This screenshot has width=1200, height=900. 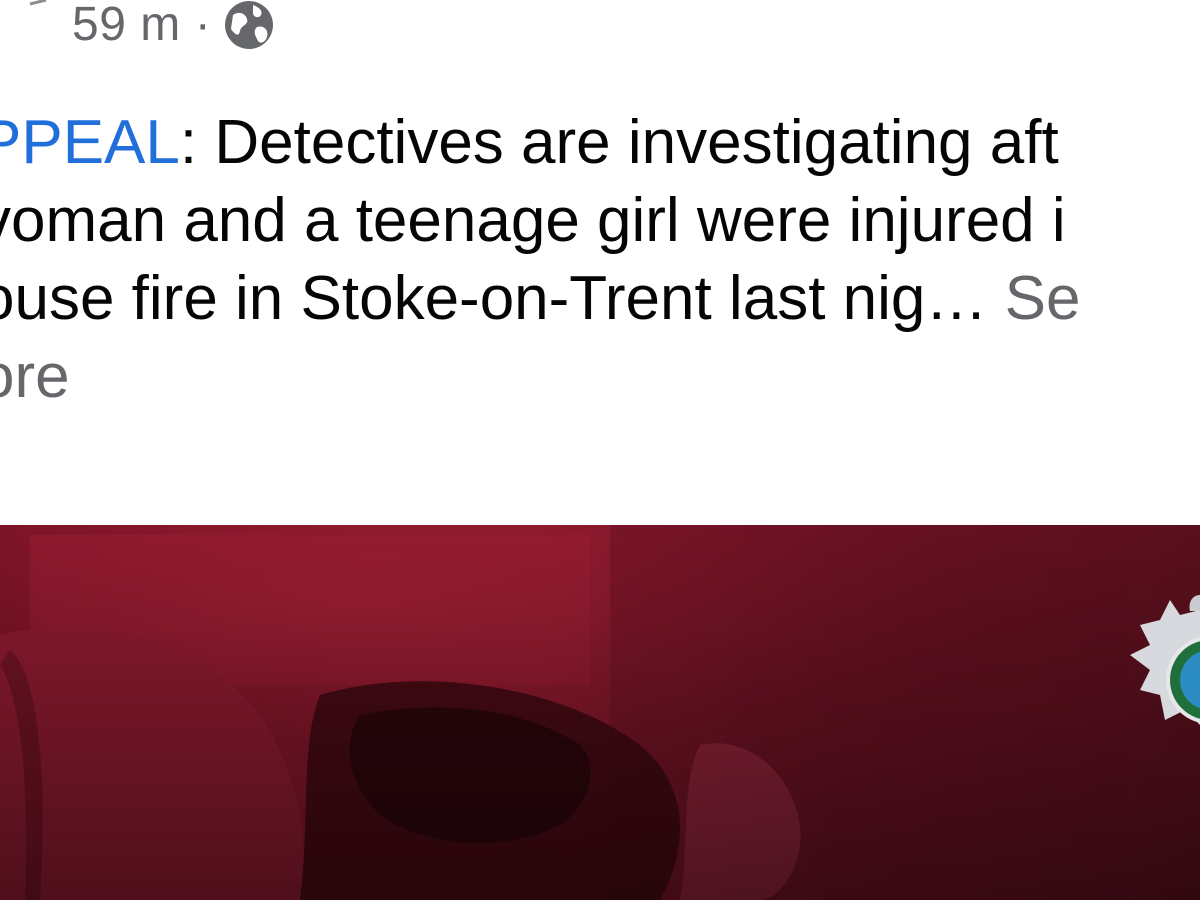 I want to click on post-line-2: voman and a teenage girl were injured i, so click(x=533, y=220).